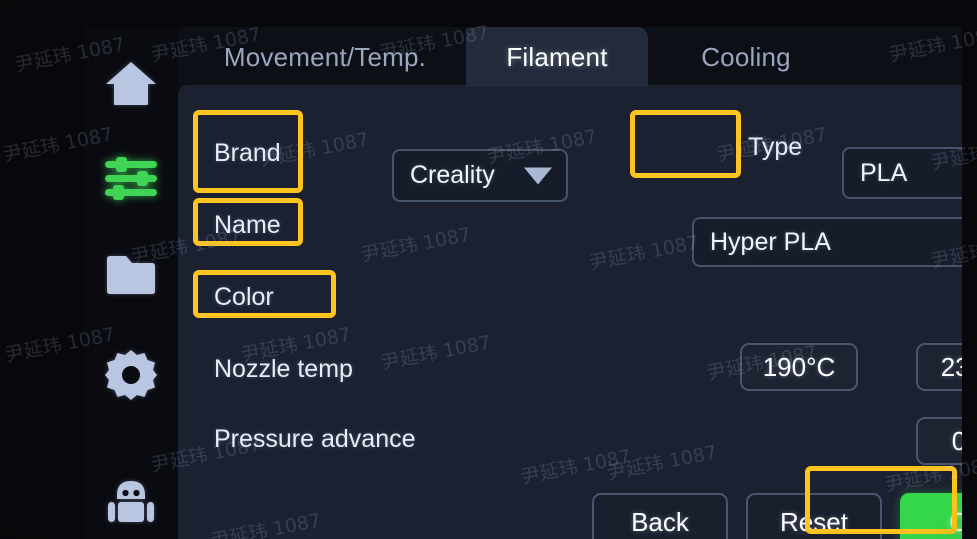  What do you see at coordinates (325, 57) in the screenshot?
I see `tab-movement-temp: Movement/Temp.` at bounding box center [325, 57].